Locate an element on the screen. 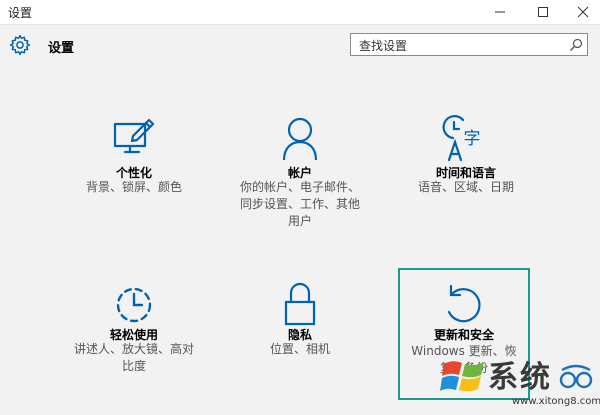 This screenshot has height=415, width=600. window-title: 设置 is located at coordinates (20, 13).